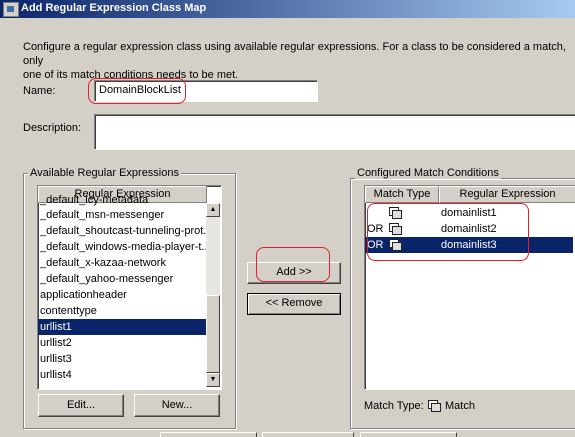 This screenshot has height=437, width=575. What do you see at coordinates (122, 295) in the screenshot?
I see `list-item: applicationheader` at bounding box center [122, 295].